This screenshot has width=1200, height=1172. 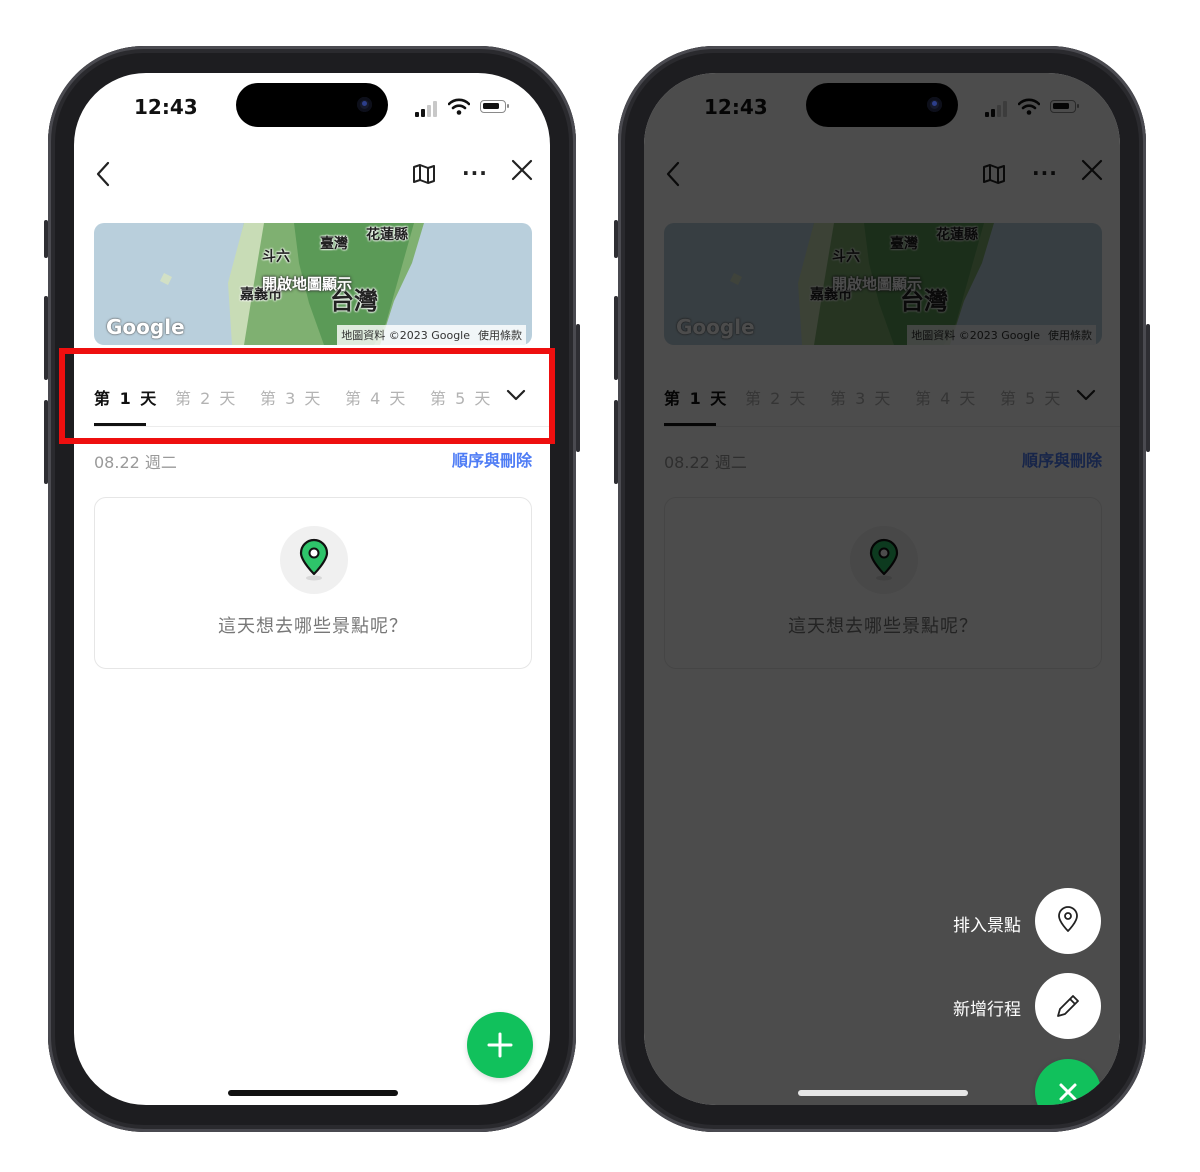 I want to click on add-fab-button, so click(x=500, y=1045).